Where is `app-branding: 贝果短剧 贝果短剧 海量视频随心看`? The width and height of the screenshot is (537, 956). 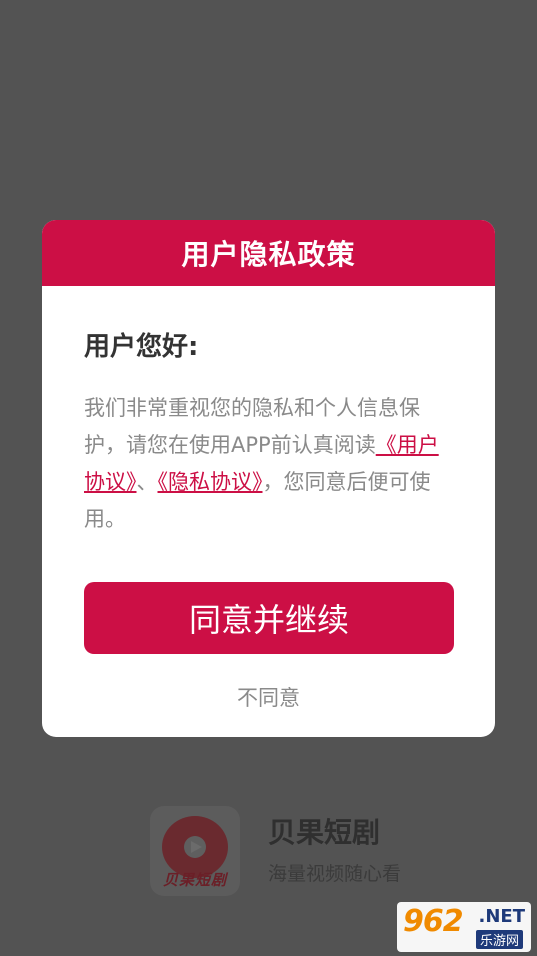
app-branding: 贝果短剧 贝果短剧 海量视频随心看 is located at coordinates (275, 851).